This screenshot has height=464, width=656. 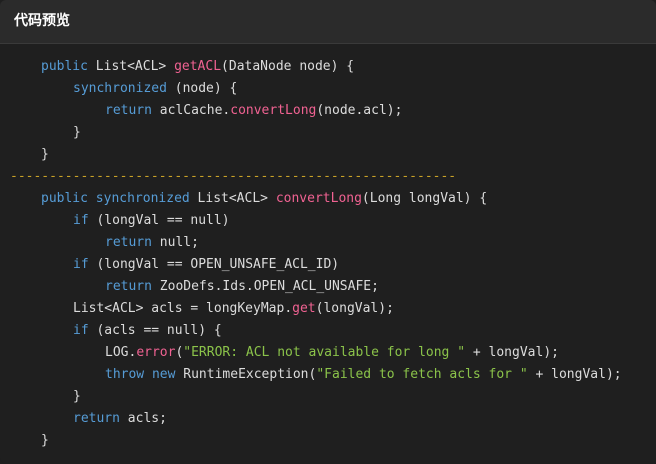 What do you see at coordinates (218, 264) in the screenshot?
I see `code-token: (longVal == OPEN_UNSAFE_ACL_ID)` at bounding box center [218, 264].